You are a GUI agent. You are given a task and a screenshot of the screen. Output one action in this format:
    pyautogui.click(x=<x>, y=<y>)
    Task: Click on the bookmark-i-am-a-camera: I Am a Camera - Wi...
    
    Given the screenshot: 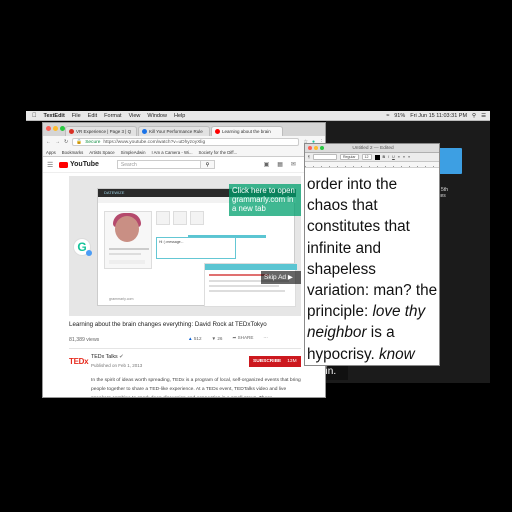 What is the action you would take?
    pyautogui.click(x=171, y=152)
    